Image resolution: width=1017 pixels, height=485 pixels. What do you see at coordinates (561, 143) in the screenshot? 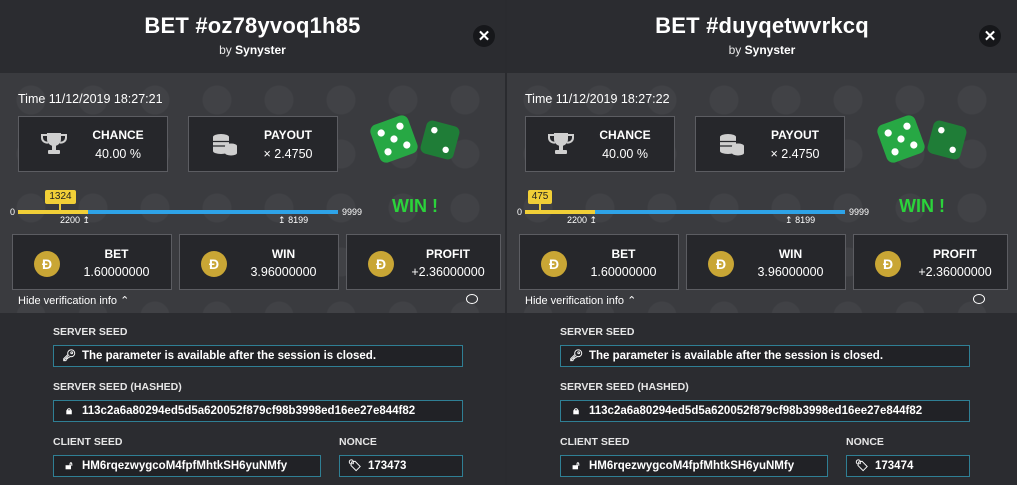
I see `trophy-icon` at bounding box center [561, 143].